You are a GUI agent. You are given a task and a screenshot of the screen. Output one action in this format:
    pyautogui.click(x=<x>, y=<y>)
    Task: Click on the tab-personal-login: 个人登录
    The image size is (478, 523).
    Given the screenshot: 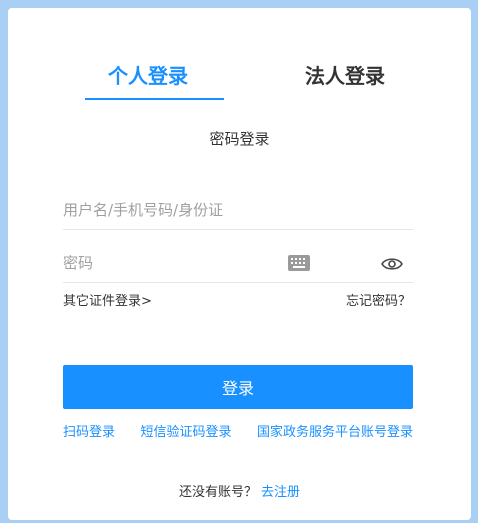 What is the action you would take?
    pyautogui.click(x=148, y=76)
    